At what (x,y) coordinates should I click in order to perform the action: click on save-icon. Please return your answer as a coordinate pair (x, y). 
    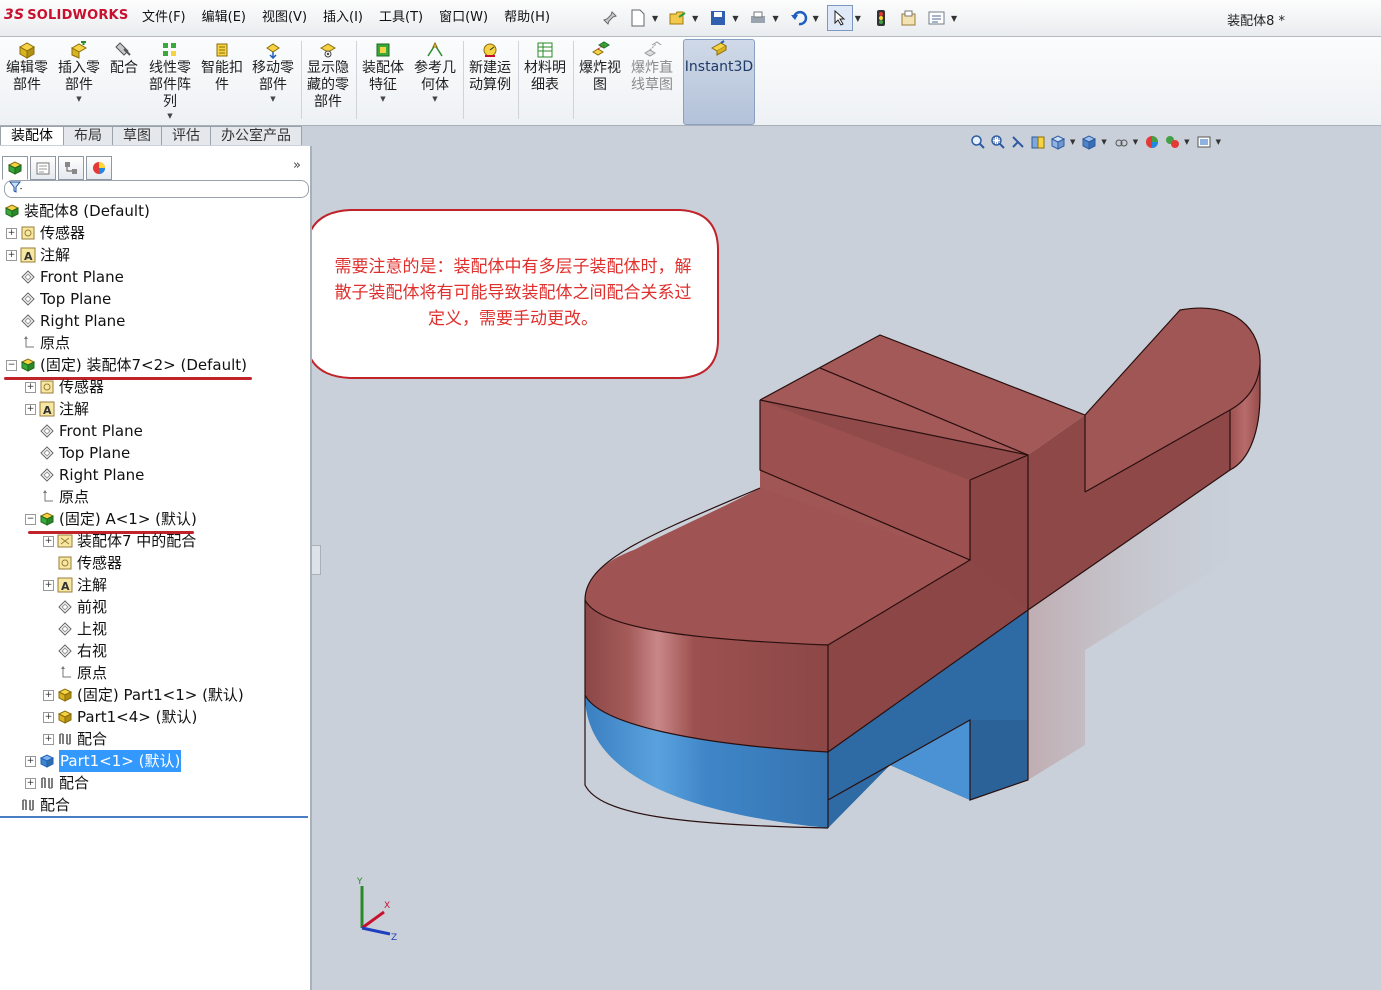
    Looking at the image, I should click on (718, 18).